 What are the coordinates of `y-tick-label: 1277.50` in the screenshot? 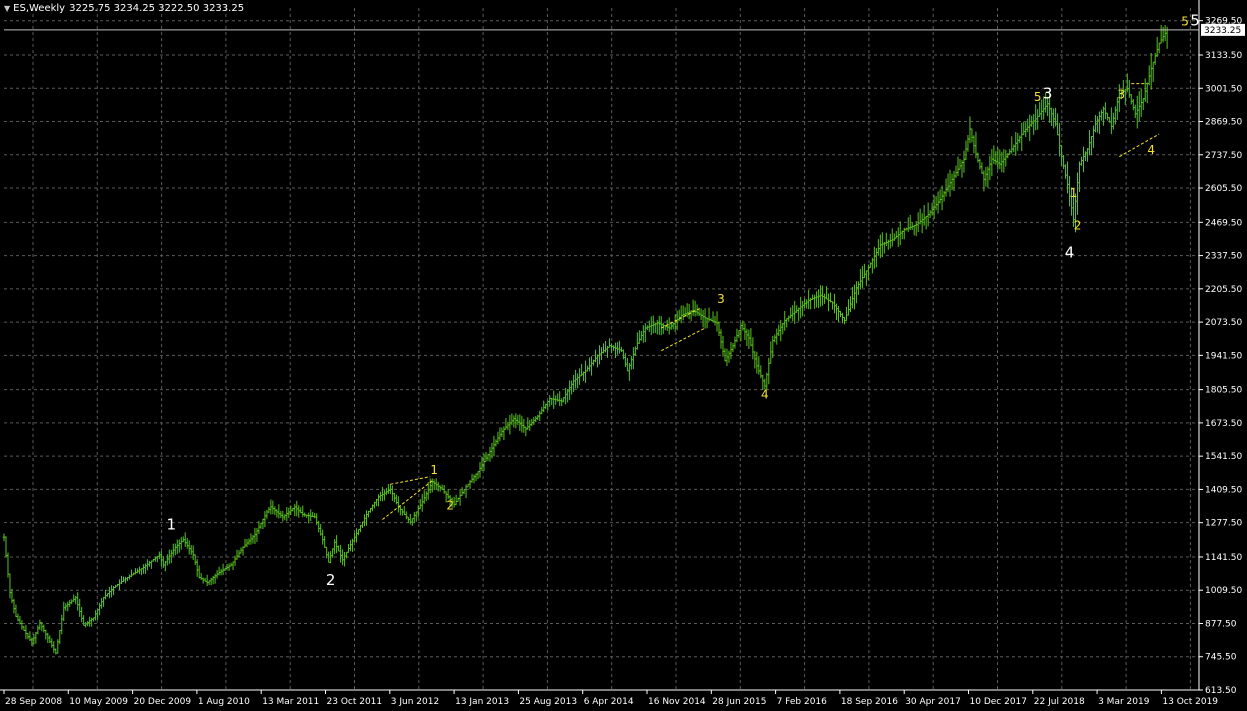 It's located at (1223, 524).